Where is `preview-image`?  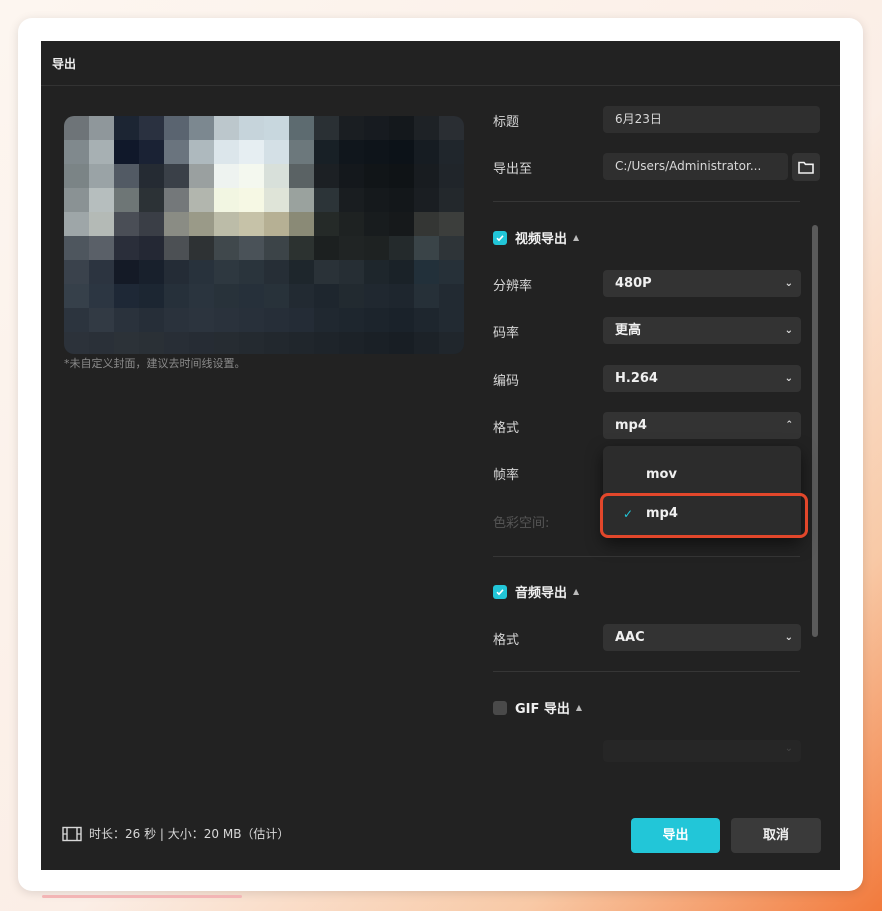 preview-image is located at coordinates (264, 235).